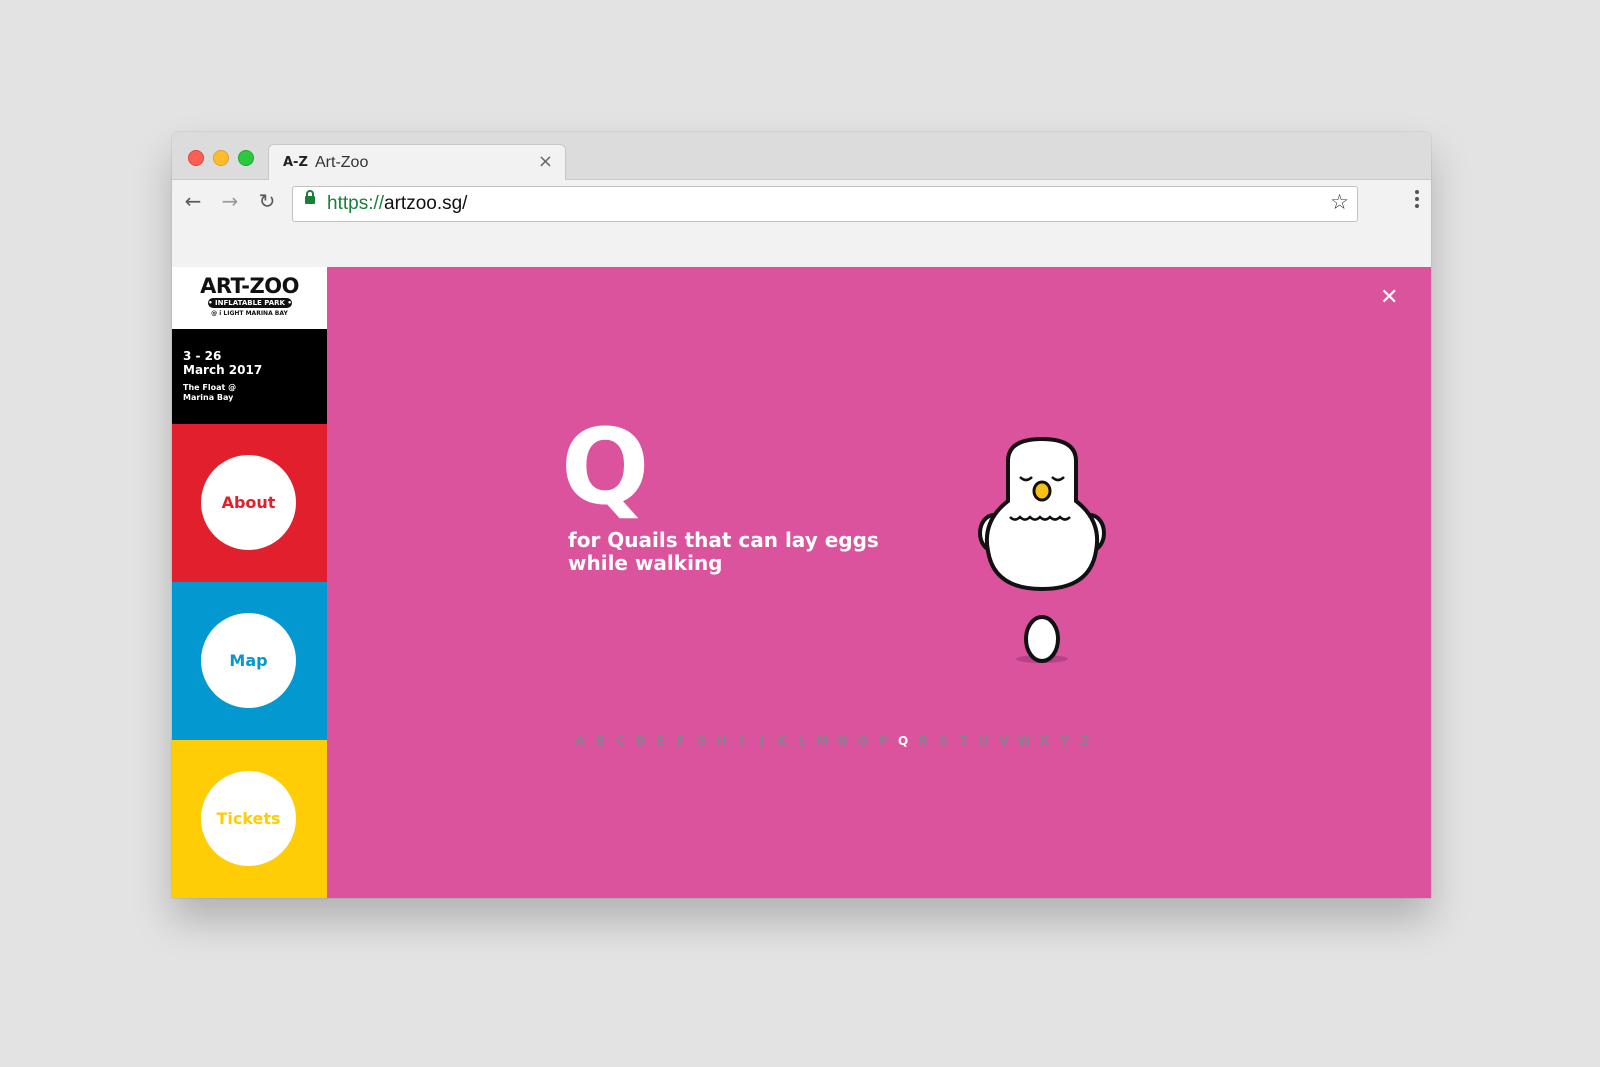 The image size is (1600, 1067). Describe the element at coordinates (605, 467) in the screenshot. I see `featured-letter: Q` at that location.